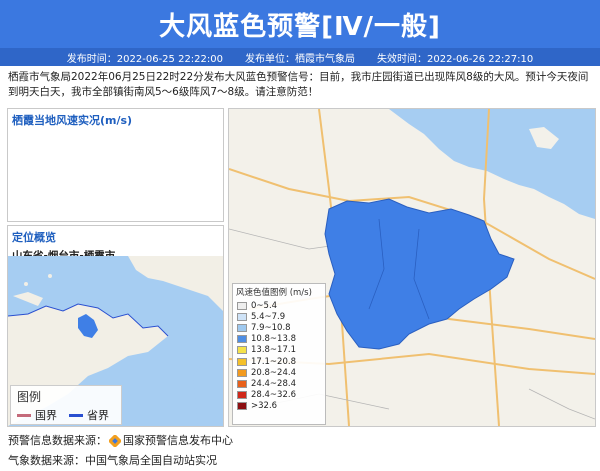 This screenshot has height=471, width=600. Describe the element at coordinates (273, 339) in the screenshot. I see `wind-legend-label: 10.8~13.8` at that location.